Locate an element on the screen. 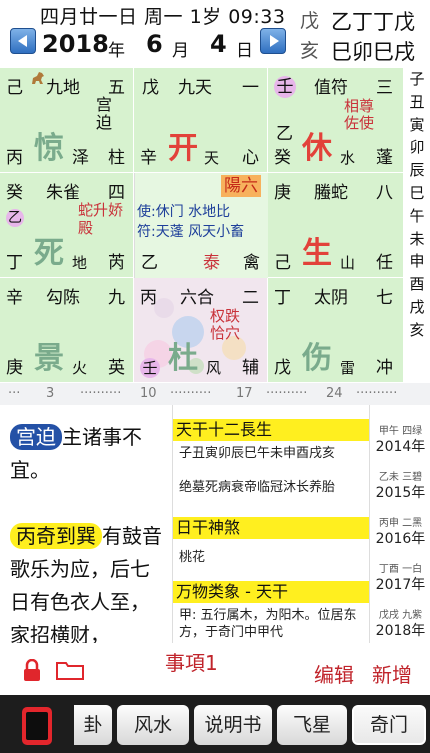  palace-door: 死 is located at coordinates (49, 253).